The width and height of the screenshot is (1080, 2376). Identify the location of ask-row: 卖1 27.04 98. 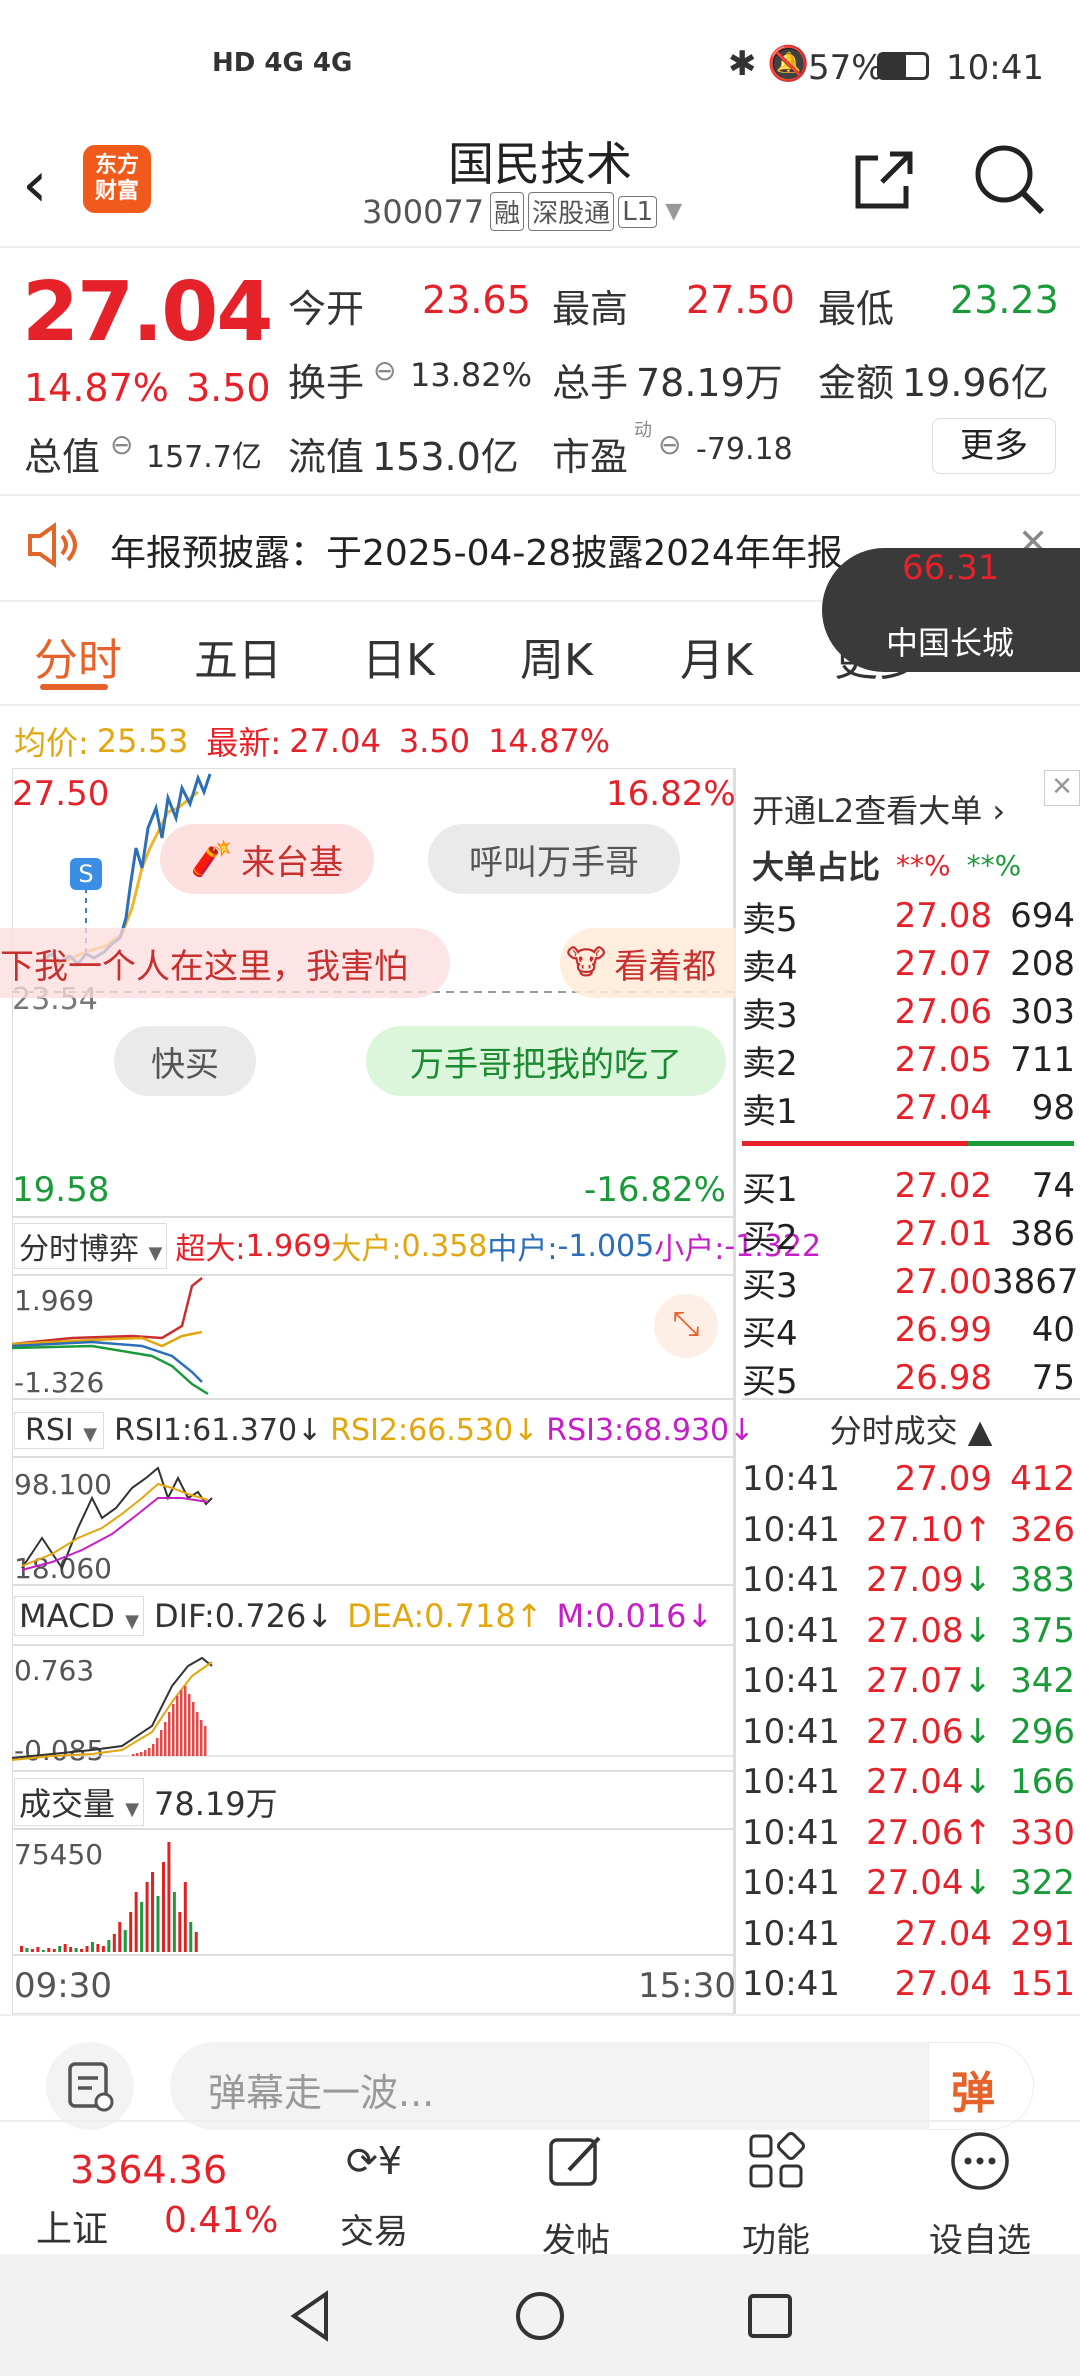
(908, 1108).